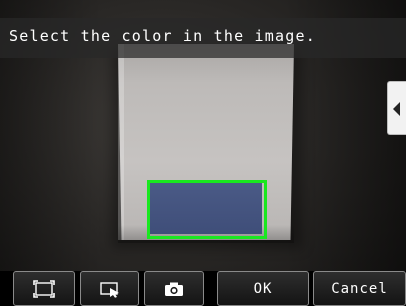 The image size is (406, 306). I want to click on capture-button, so click(174, 288).